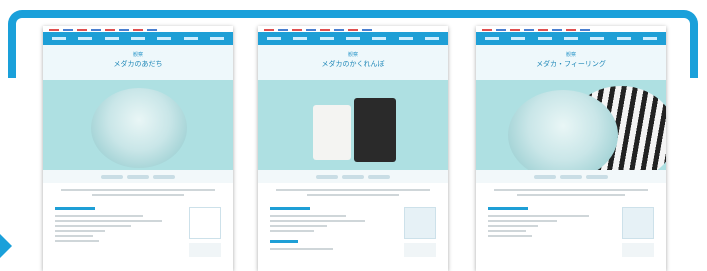 The height and width of the screenshot is (271, 707). I want to click on page-title: メダカ・フィーリング, so click(571, 64).